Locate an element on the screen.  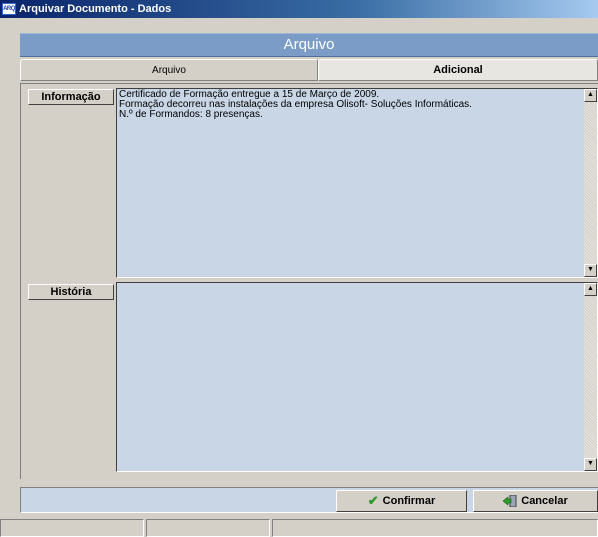
window-title: Arquivar Documento - Dados is located at coordinates (95, 9).